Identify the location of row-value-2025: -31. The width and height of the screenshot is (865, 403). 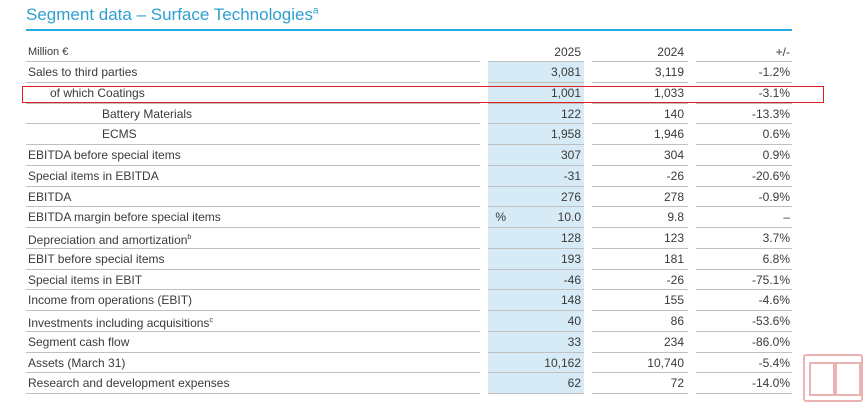
(572, 175).